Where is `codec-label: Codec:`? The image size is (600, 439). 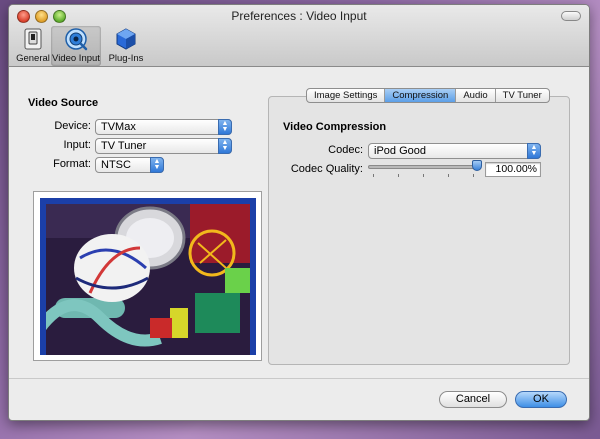
codec-label: Codec: is located at coordinates (345, 150).